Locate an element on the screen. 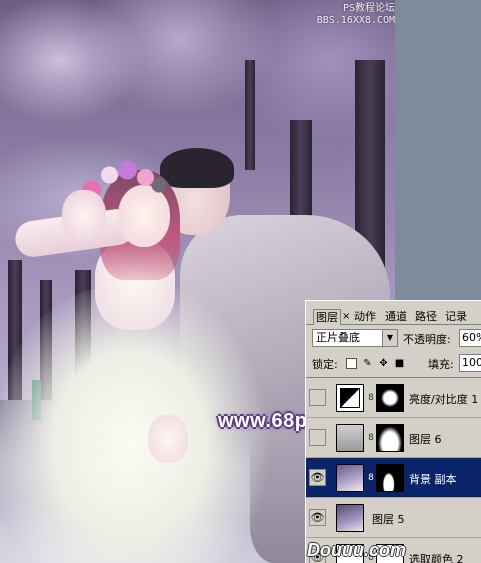 Image resolution: width=481 pixels, height=563 pixels. blend-row: 正片叠底 ▼ 不透明度: 60% is located at coordinates (393, 338).